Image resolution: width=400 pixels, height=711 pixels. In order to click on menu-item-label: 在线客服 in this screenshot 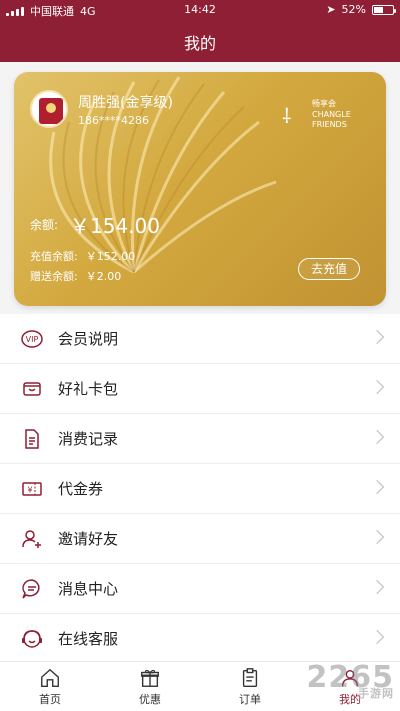, I will do `click(88, 639)`.